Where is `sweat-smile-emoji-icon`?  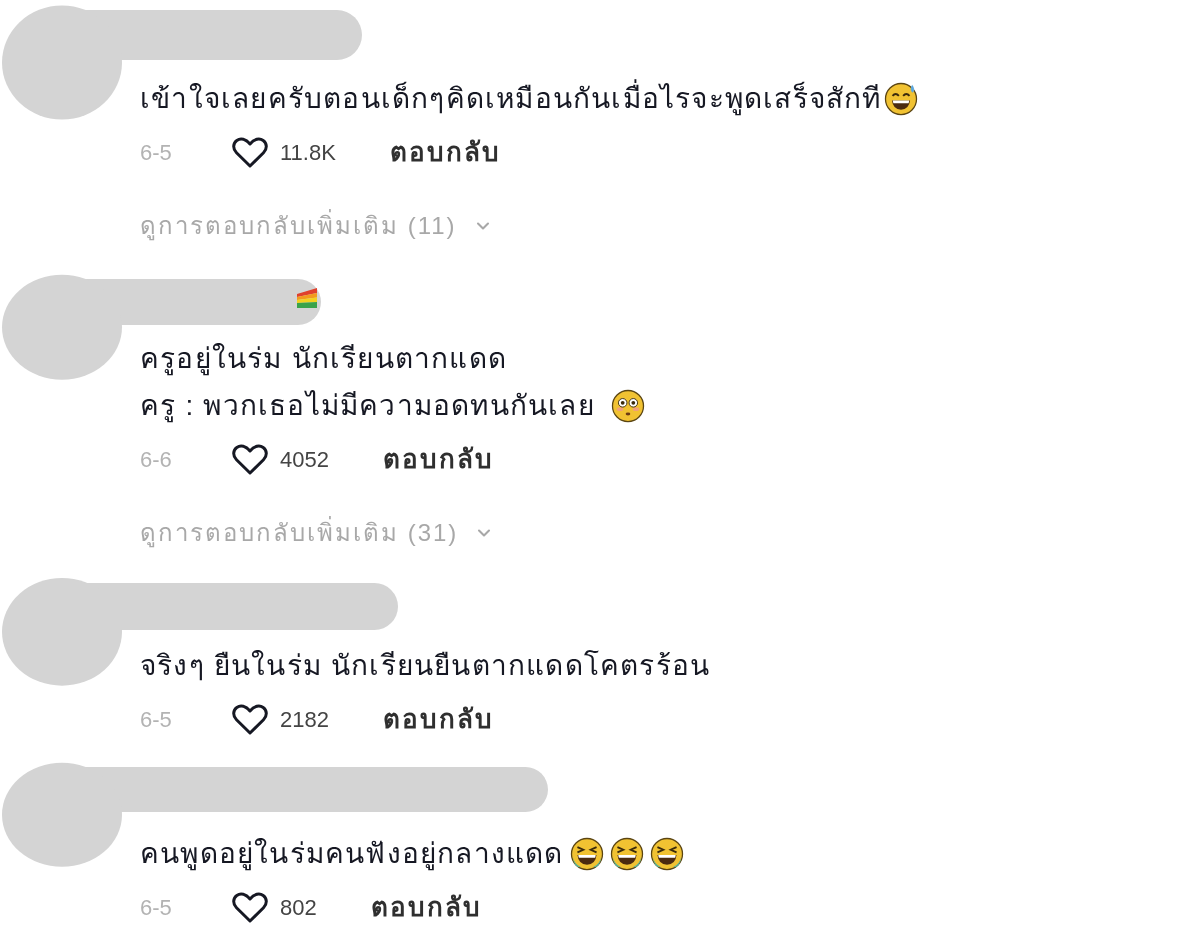 sweat-smile-emoji-icon is located at coordinates (900, 98).